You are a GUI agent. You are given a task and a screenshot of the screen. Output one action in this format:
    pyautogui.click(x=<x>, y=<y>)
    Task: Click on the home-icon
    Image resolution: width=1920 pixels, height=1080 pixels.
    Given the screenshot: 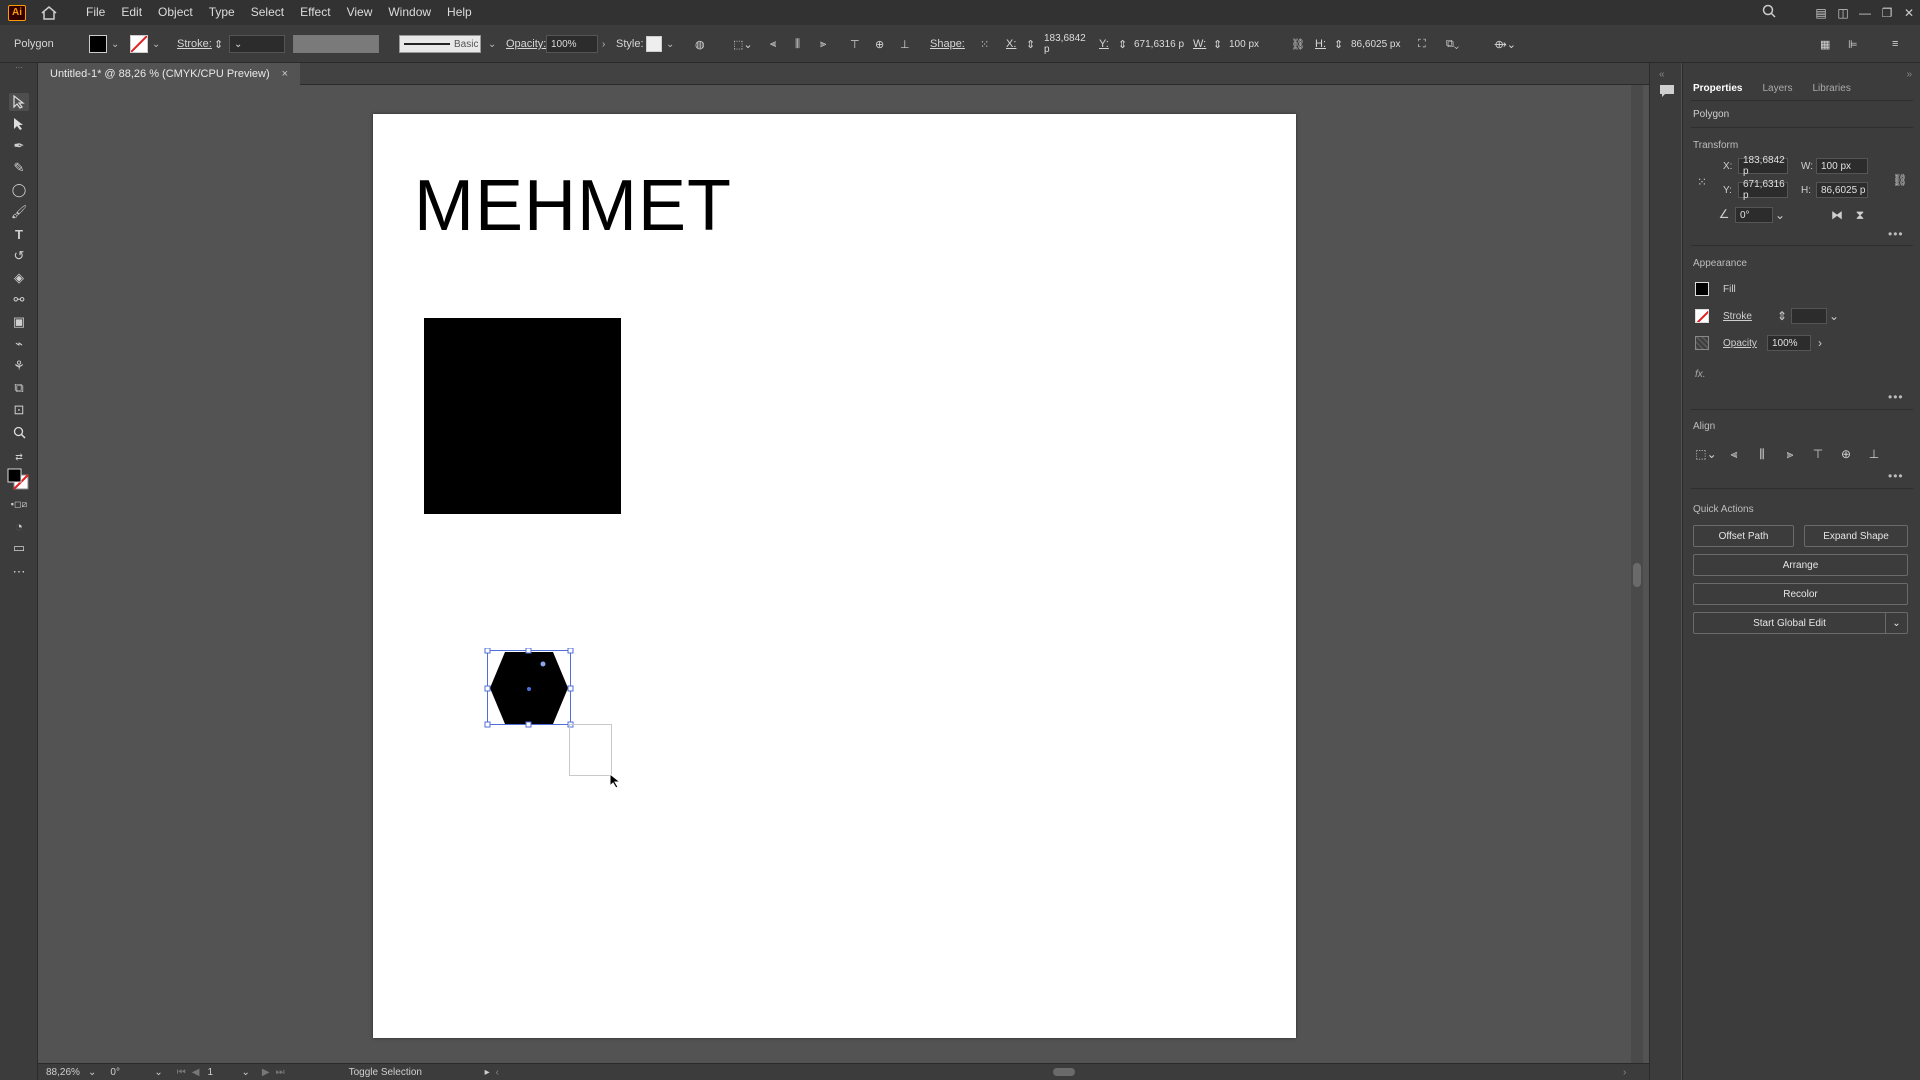 What is the action you would take?
    pyautogui.click(x=49, y=13)
    